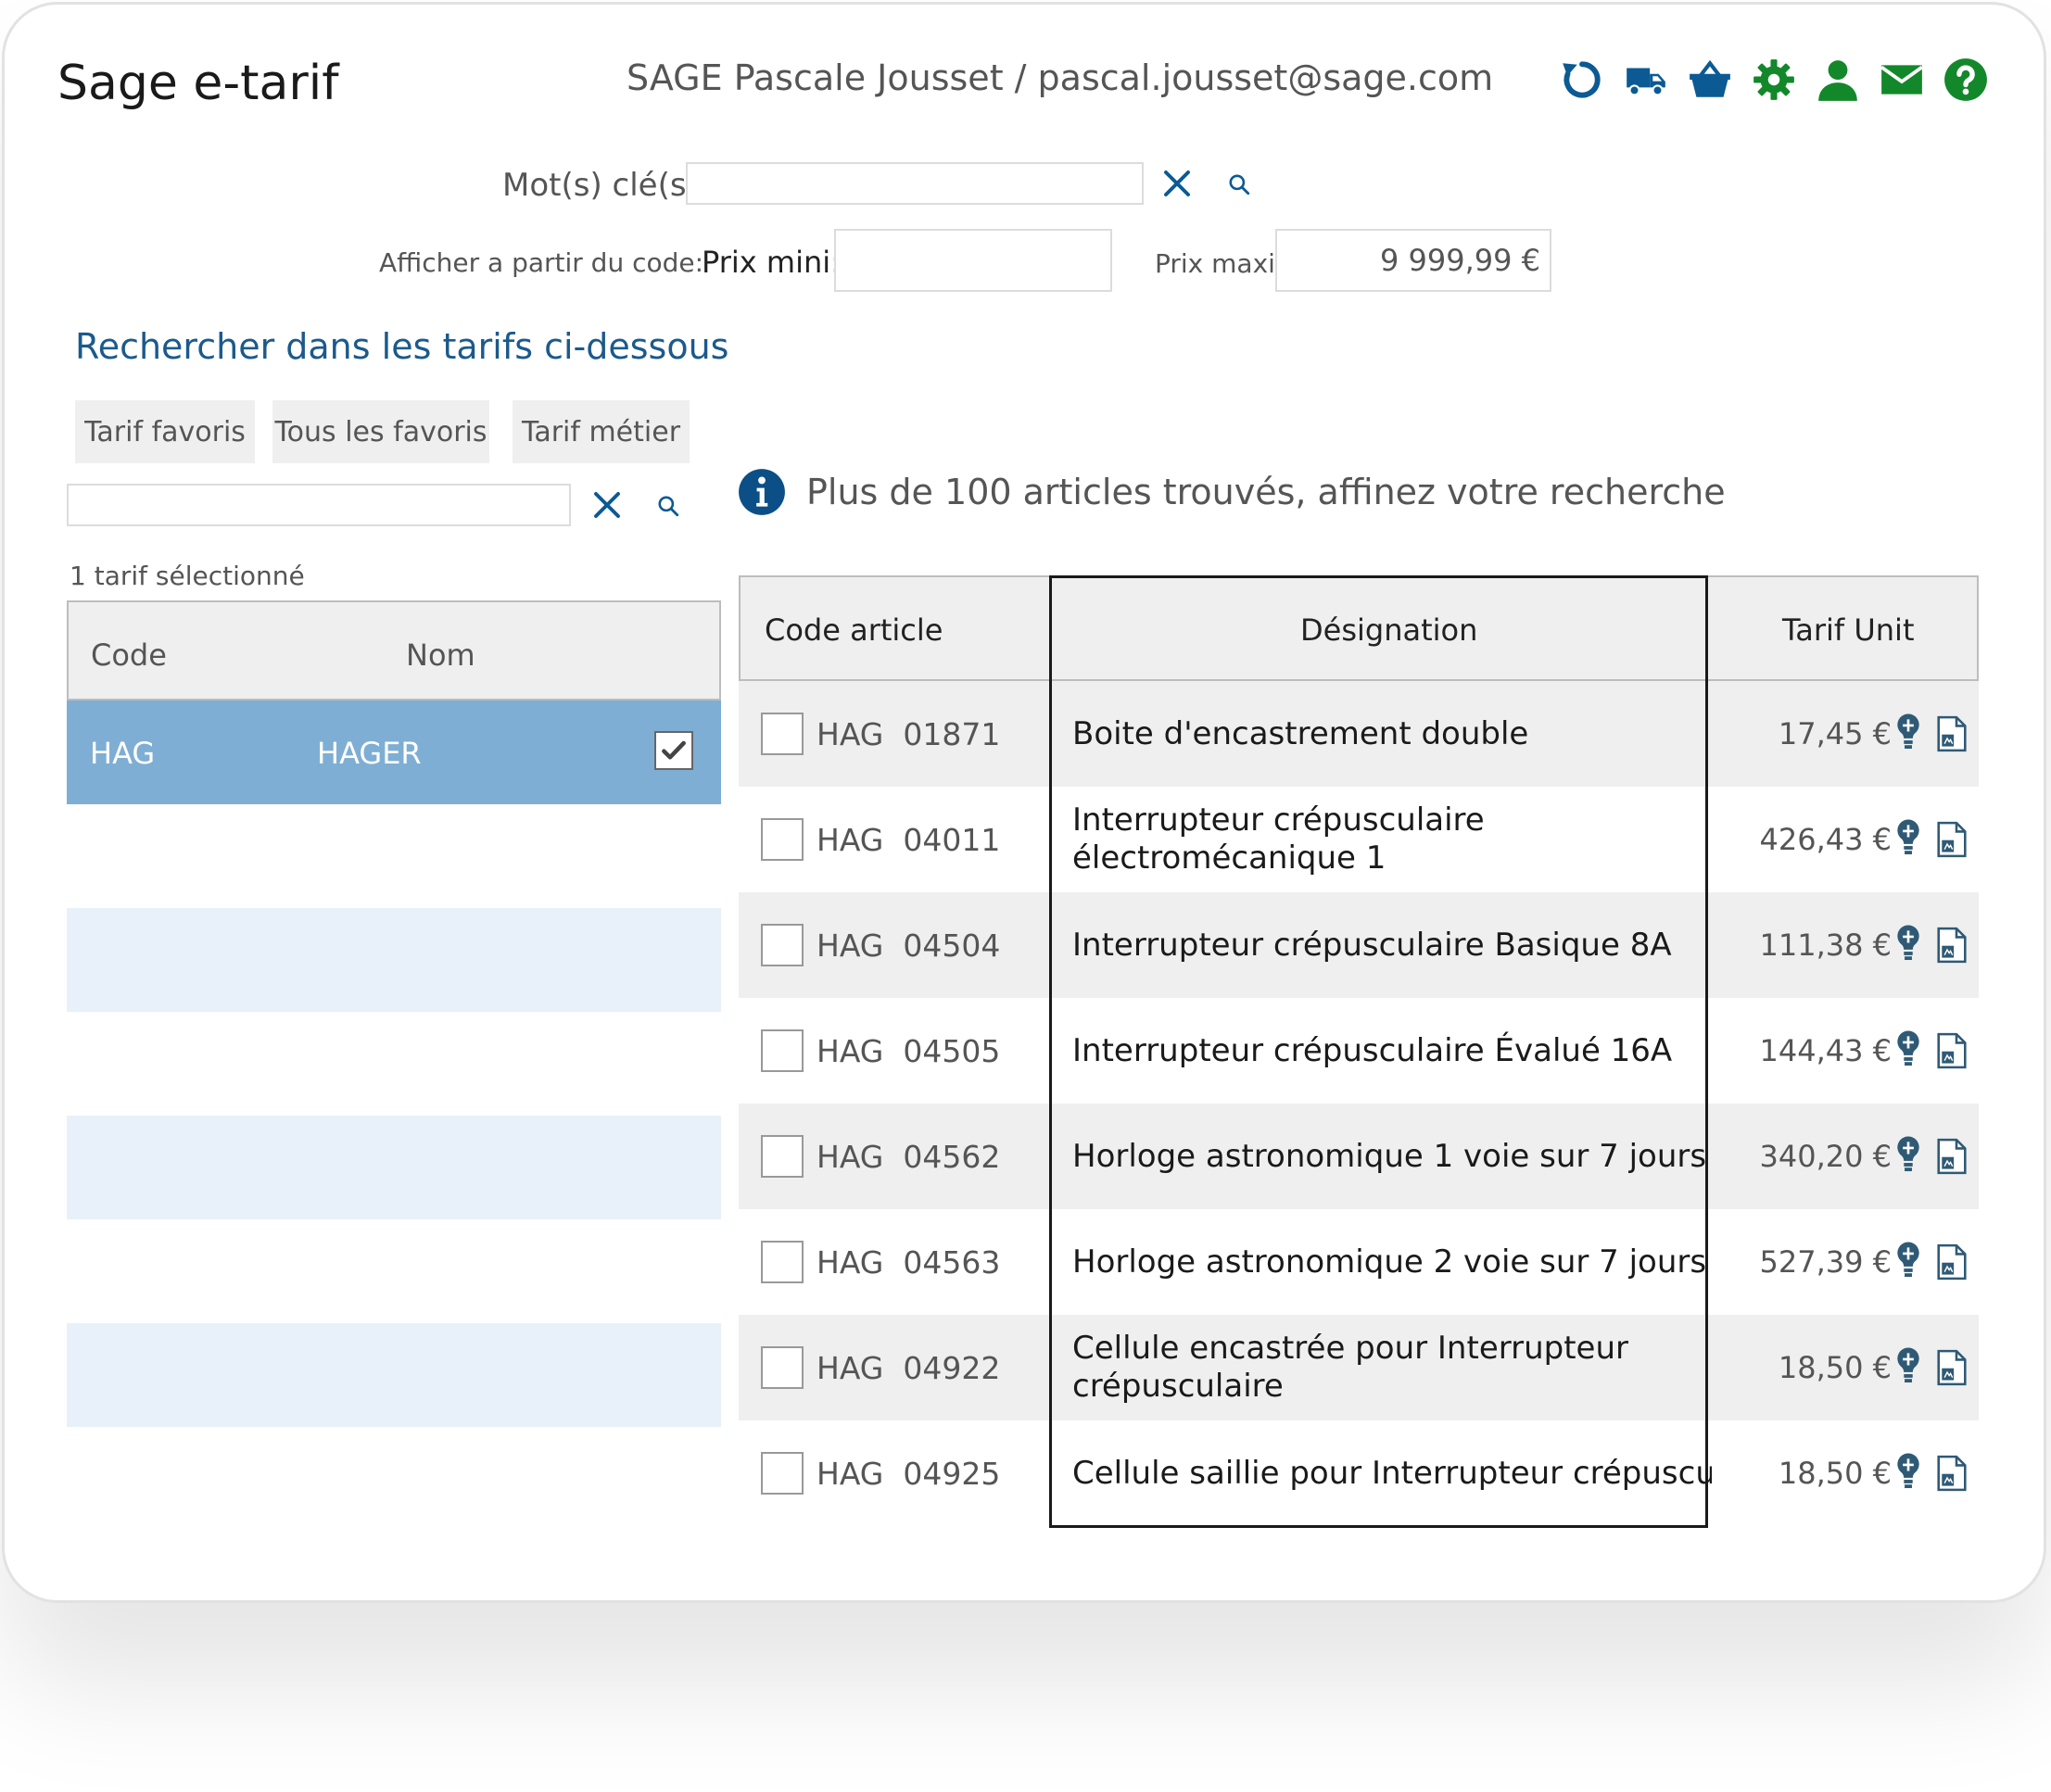 The width and height of the screenshot is (2051, 1792). I want to click on keywords-label: Mot(s) clé(s, so click(594, 185).